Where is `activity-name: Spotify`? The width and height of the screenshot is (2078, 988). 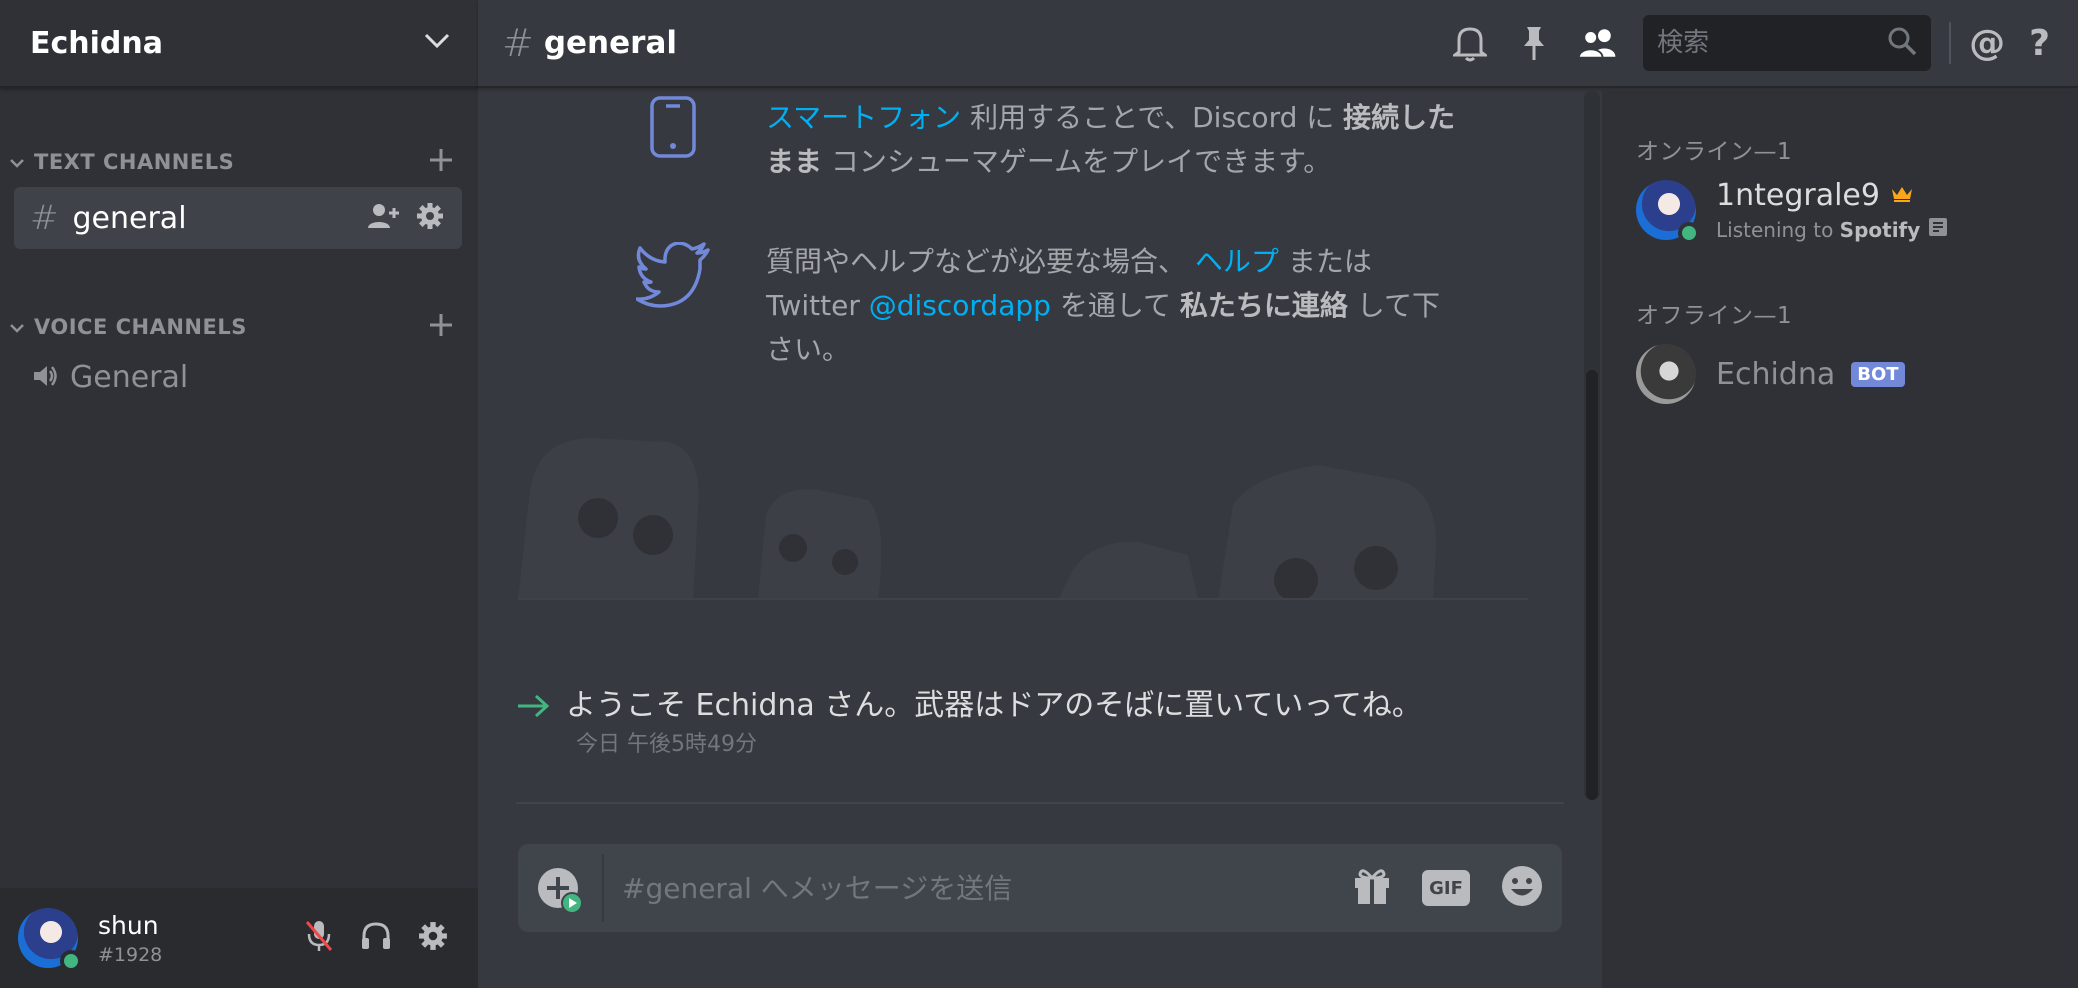
activity-name: Spotify is located at coordinates (1880, 229).